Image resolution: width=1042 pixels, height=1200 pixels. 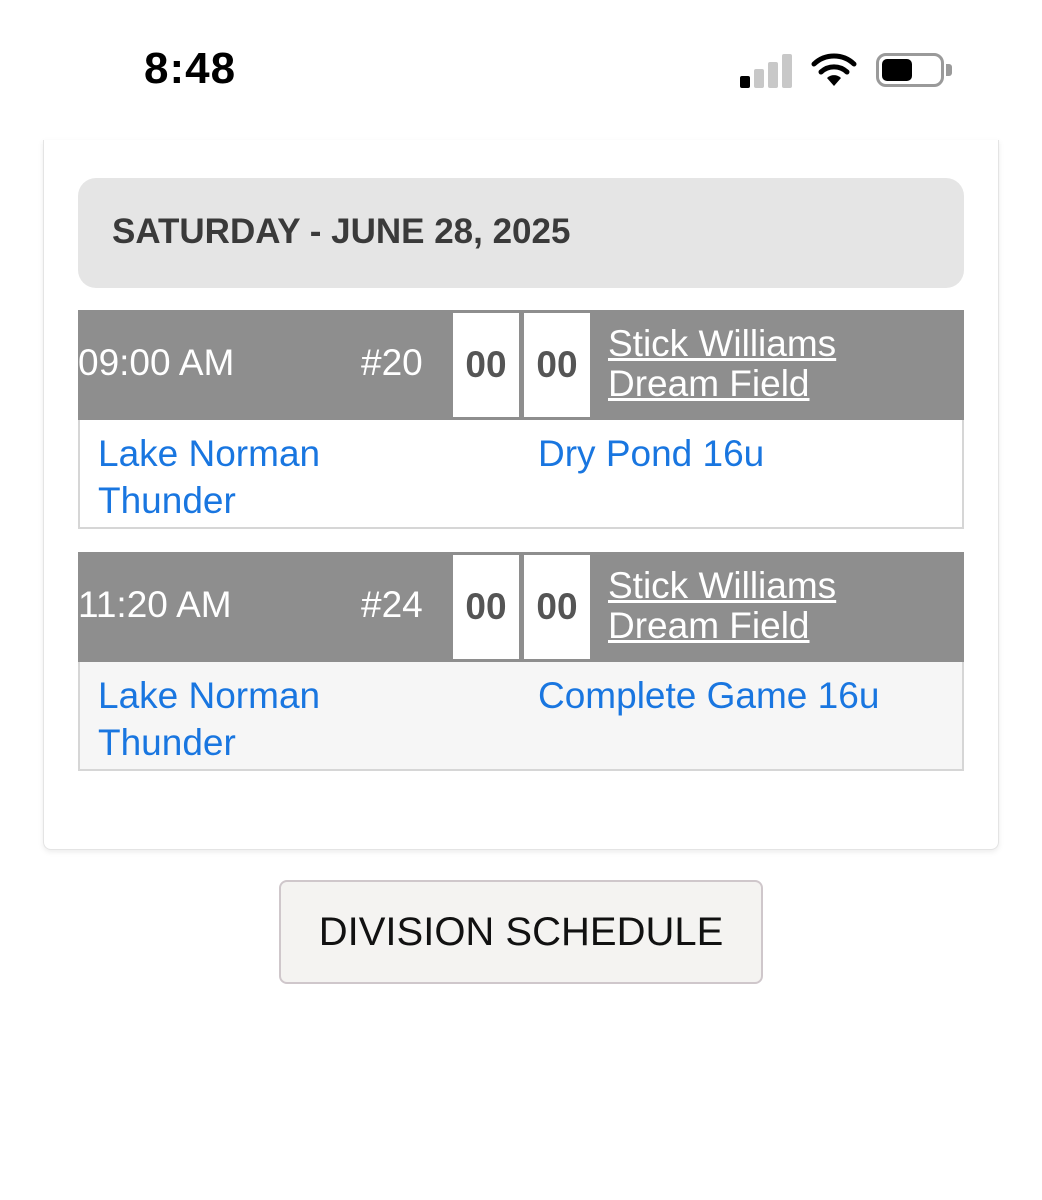 I want to click on battery-icon, so click(x=914, y=70).